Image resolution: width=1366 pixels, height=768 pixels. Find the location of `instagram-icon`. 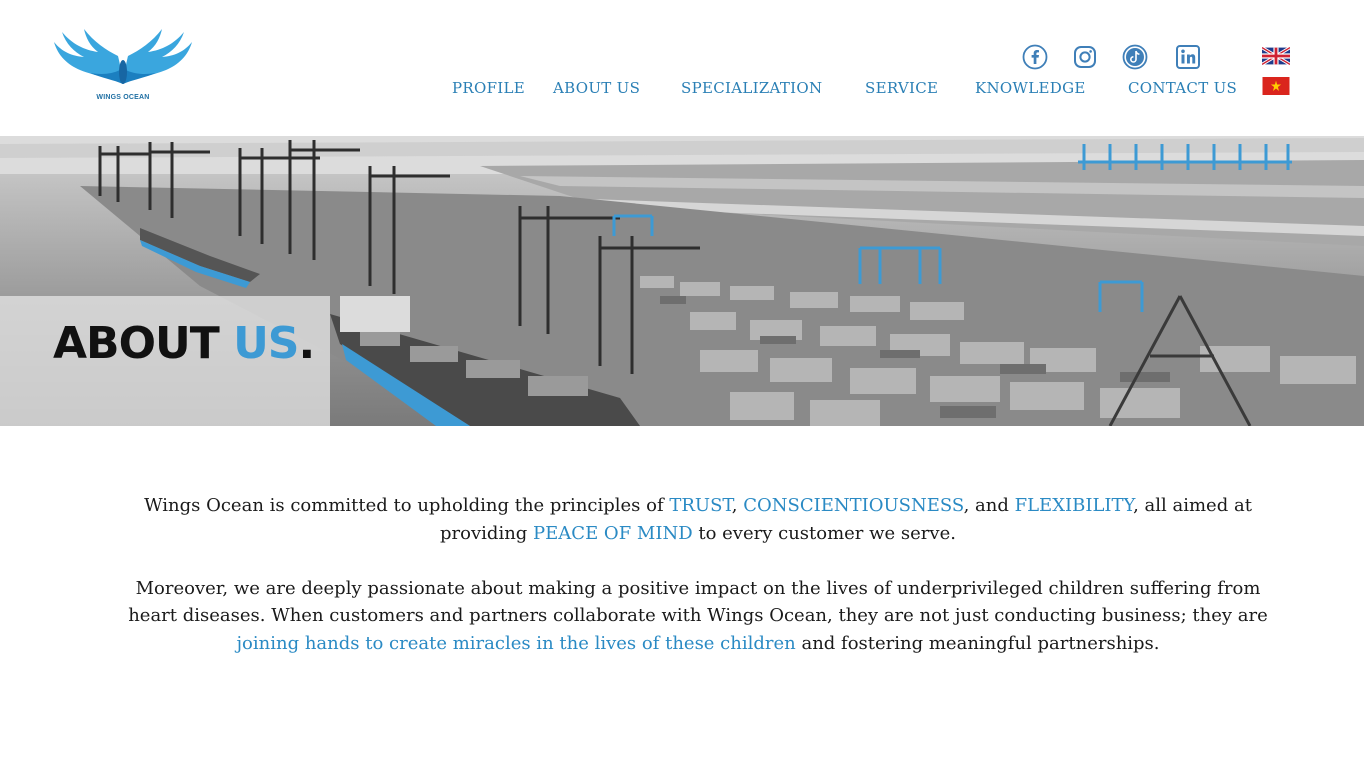

instagram-icon is located at coordinates (1085, 57).